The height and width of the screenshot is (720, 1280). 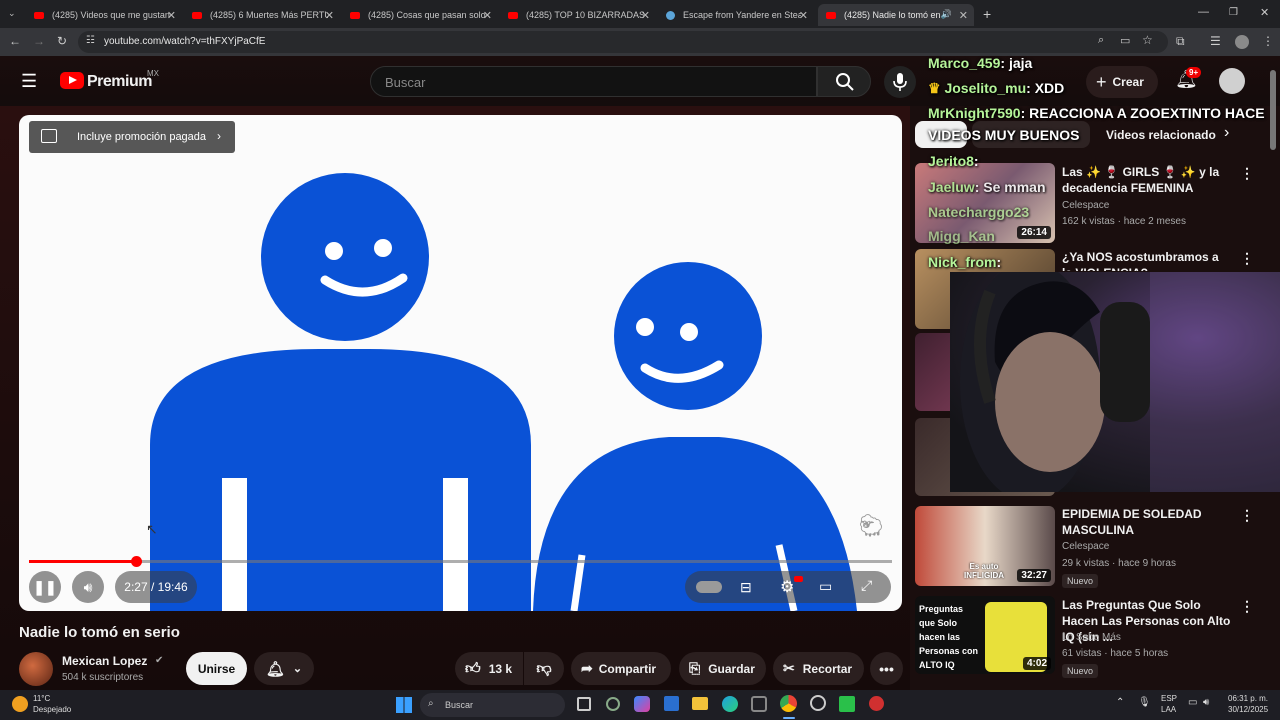 What do you see at coordinates (584, 704) in the screenshot?
I see `task-view-icon` at bounding box center [584, 704].